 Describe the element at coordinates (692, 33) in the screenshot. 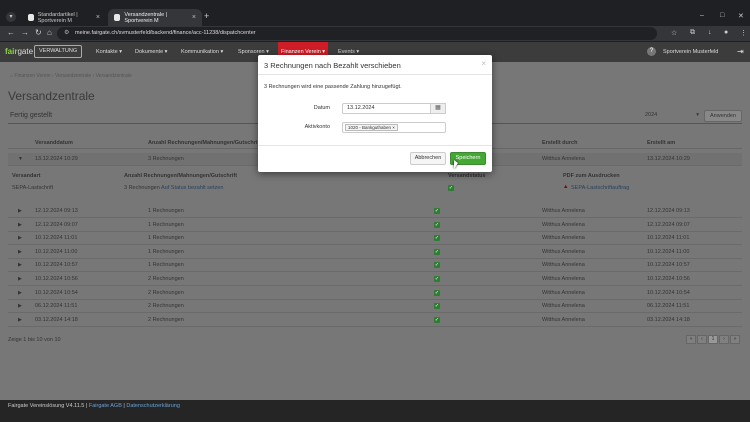

I see `extensions-icon: ⧉` at that location.